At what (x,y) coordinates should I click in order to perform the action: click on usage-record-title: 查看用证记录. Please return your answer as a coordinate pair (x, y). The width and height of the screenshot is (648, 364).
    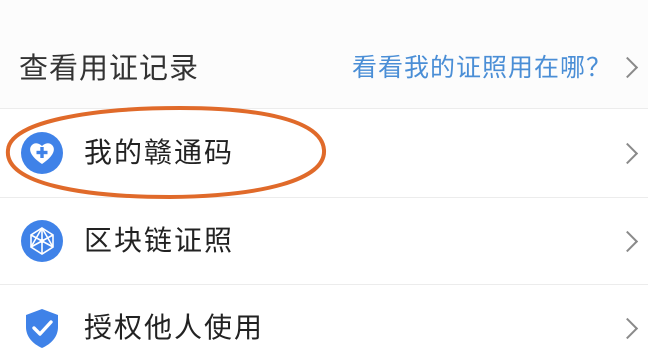
    Looking at the image, I should click on (109, 68).